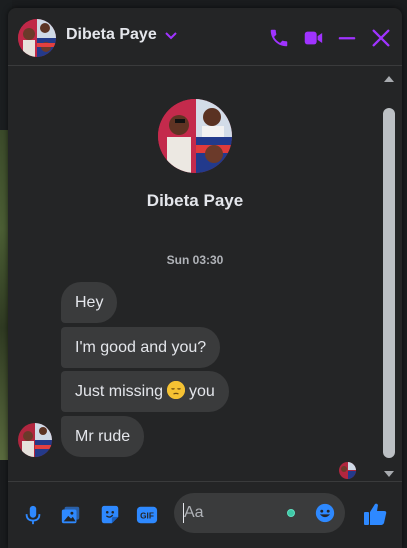  What do you see at coordinates (176, 390) in the screenshot?
I see `pensive-face-emoji-icon` at bounding box center [176, 390].